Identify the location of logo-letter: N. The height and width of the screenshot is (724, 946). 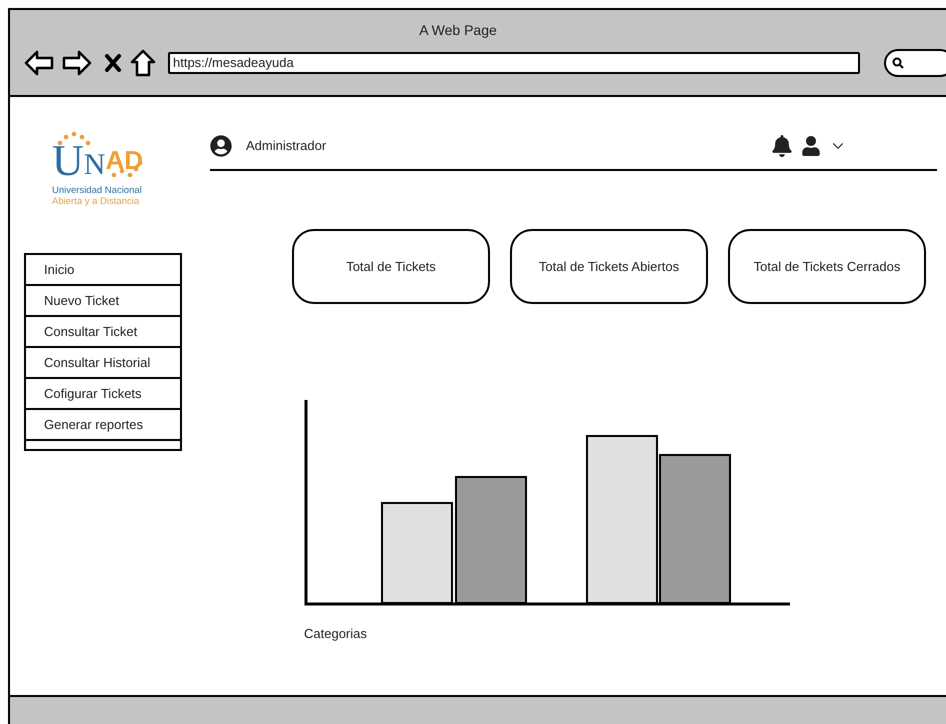
(95, 165).